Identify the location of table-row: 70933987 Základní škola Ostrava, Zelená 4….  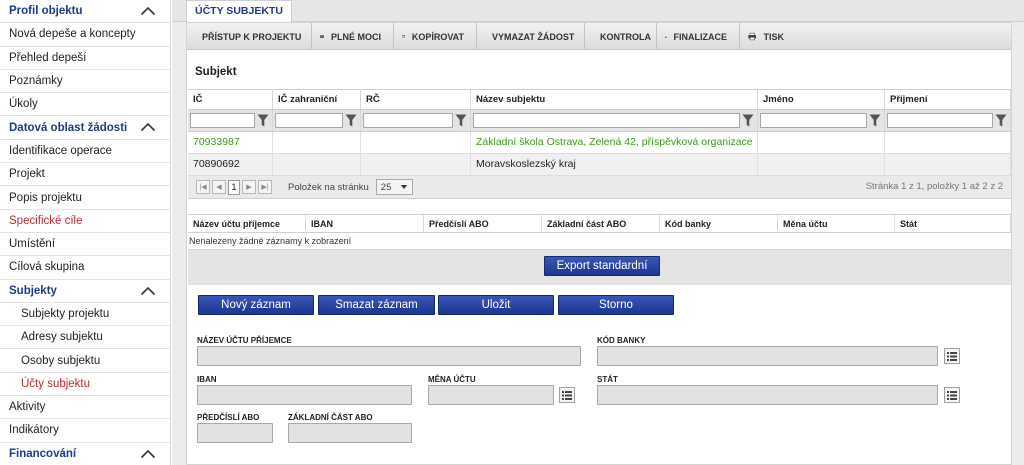
(599, 143).